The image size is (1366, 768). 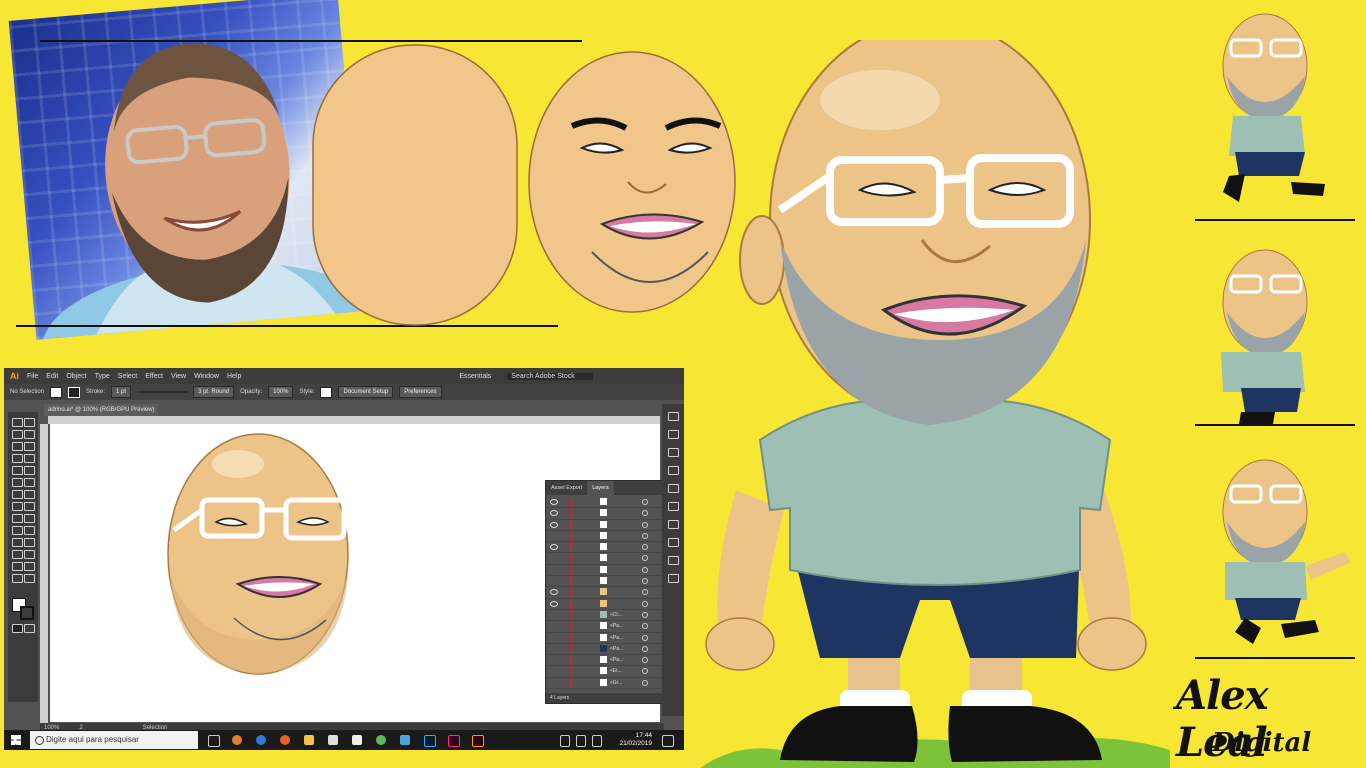 I want to click on eraser-tool-icon, so click(x=29, y=482).